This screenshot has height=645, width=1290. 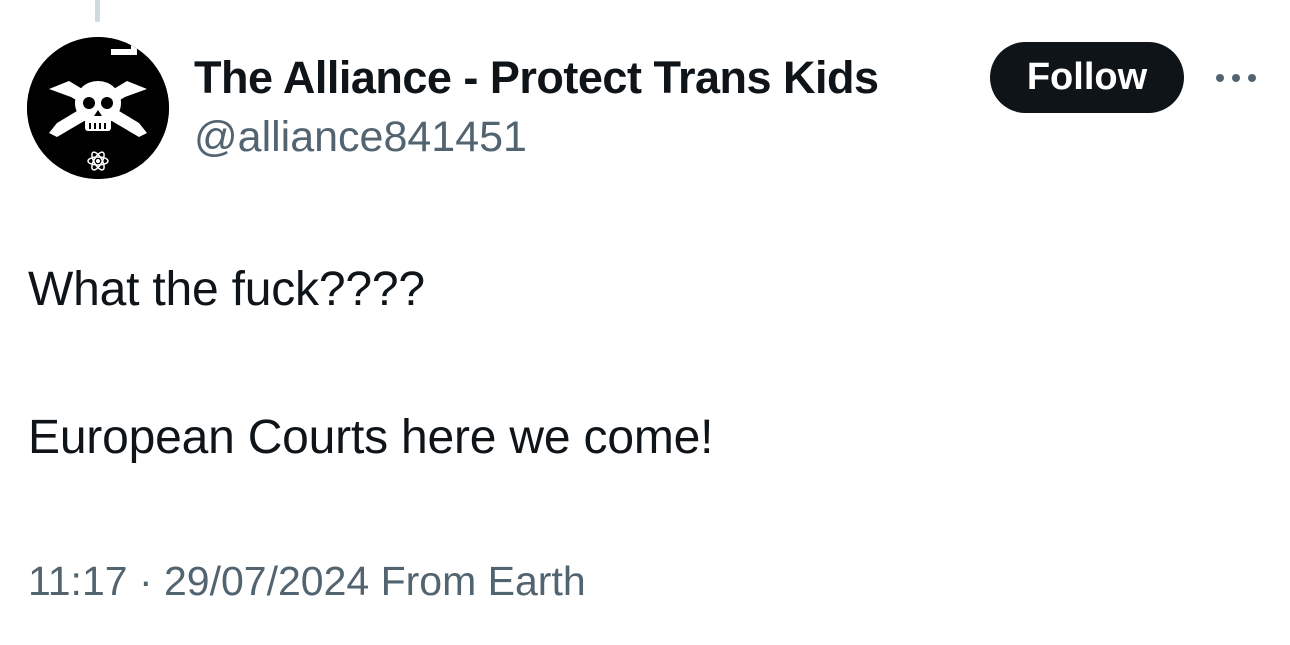 What do you see at coordinates (1087, 77) in the screenshot?
I see `follow-button: Follow` at bounding box center [1087, 77].